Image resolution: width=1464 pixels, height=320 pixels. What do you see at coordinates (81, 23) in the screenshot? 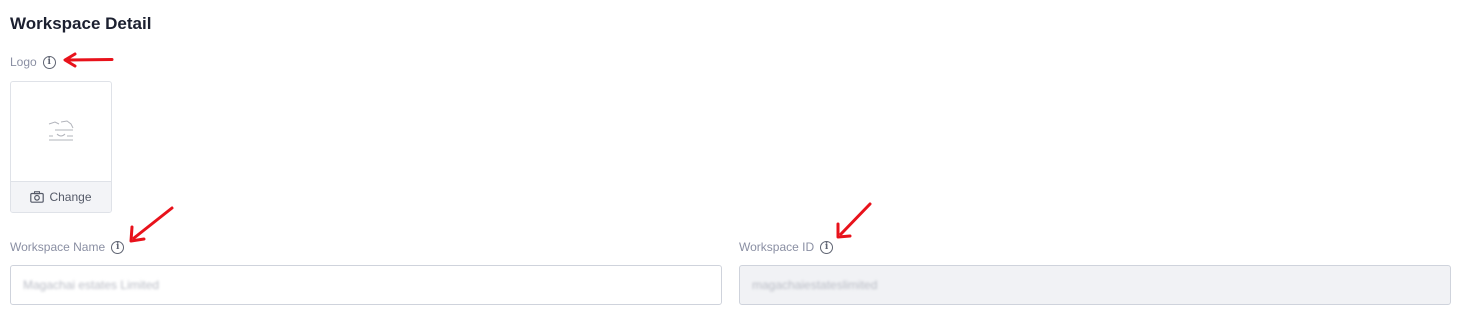
I see `page-title: Workspace Detail` at bounding box center [81, 23].